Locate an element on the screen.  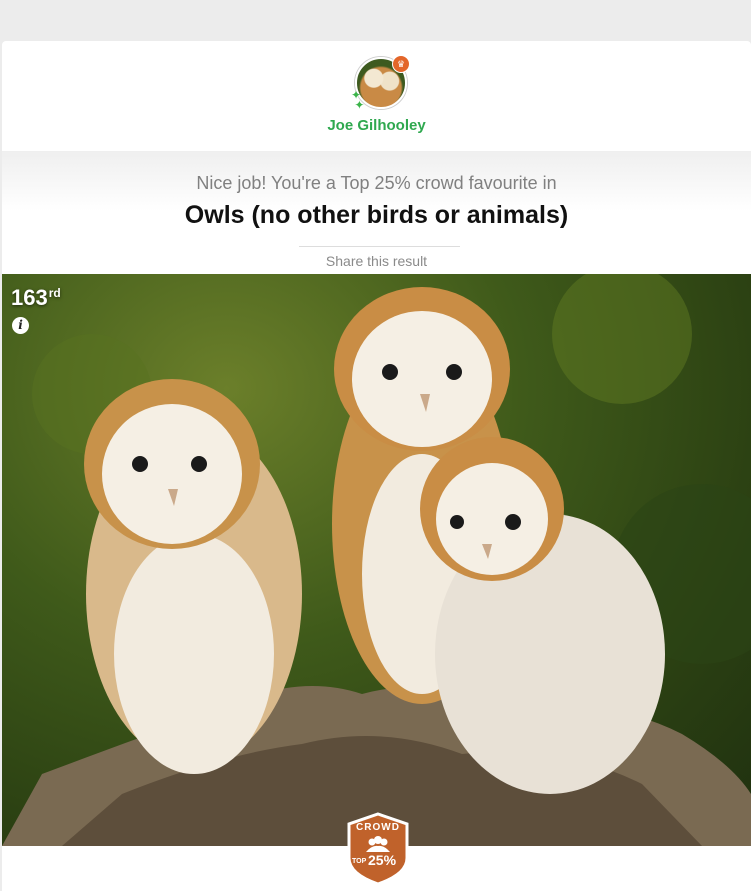
info-icon: i is located at coordinates (20, 325).